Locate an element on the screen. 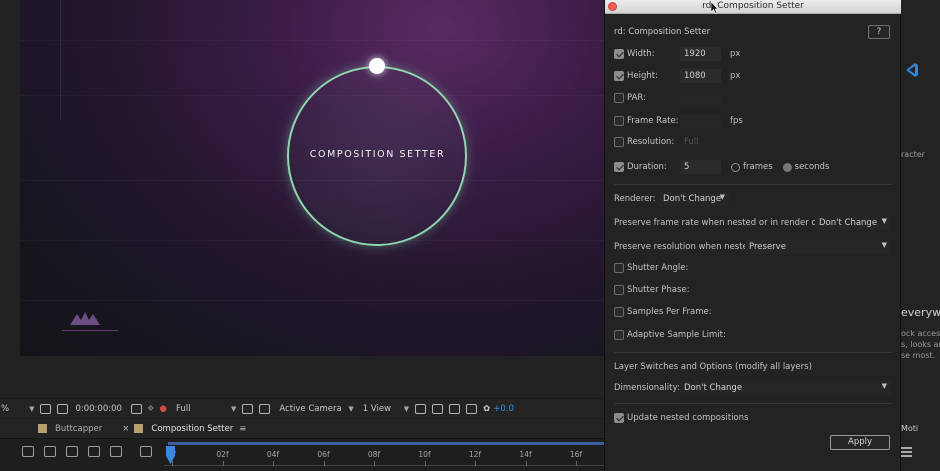 The width and height of the screenshot is (940, 471). graph-editor-icon is located at coordinates (146, 451).